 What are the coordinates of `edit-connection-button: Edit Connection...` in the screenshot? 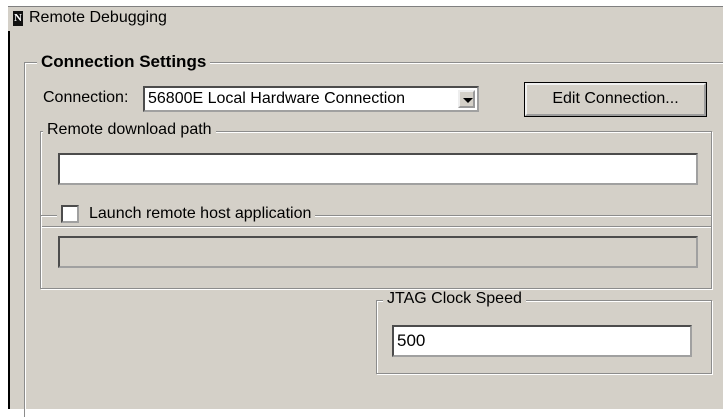 It's located at (615, 99).